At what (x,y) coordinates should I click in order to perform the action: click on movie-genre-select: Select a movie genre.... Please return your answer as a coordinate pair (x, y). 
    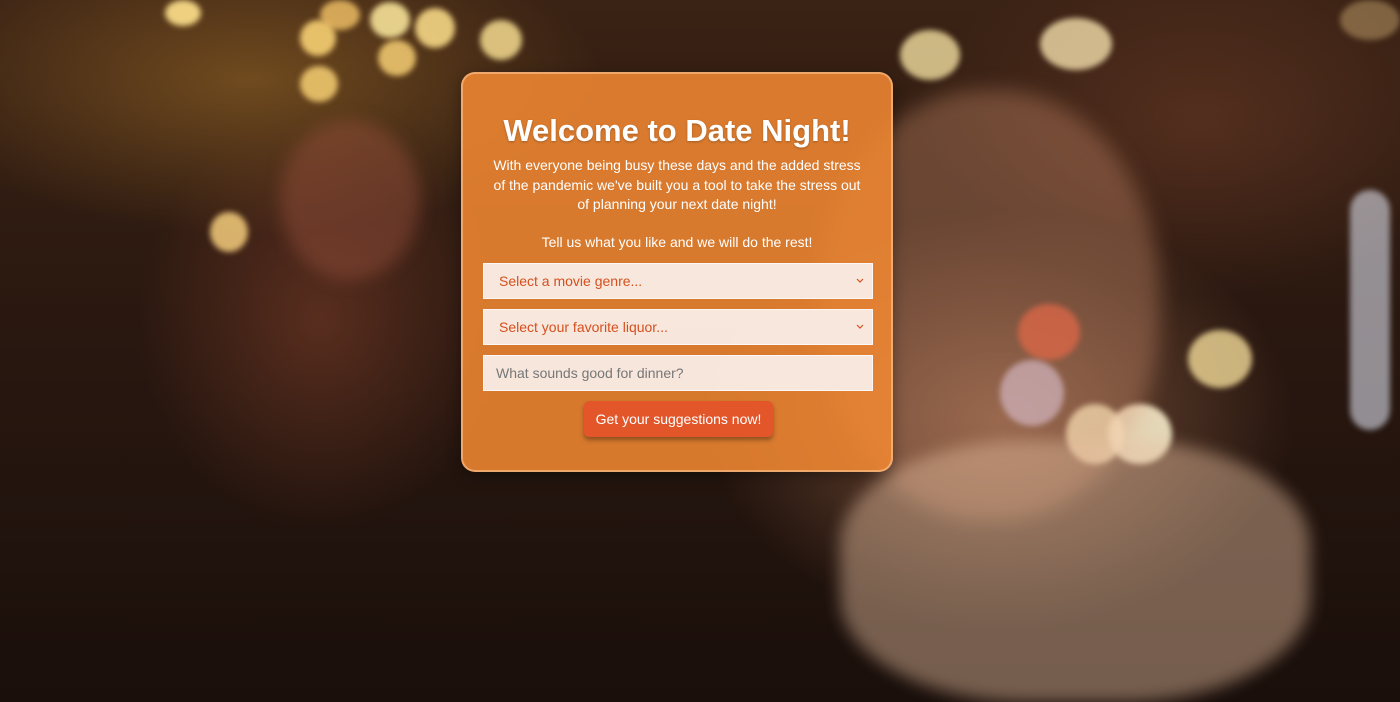
    Looking at the image, I should click on (678, 281).